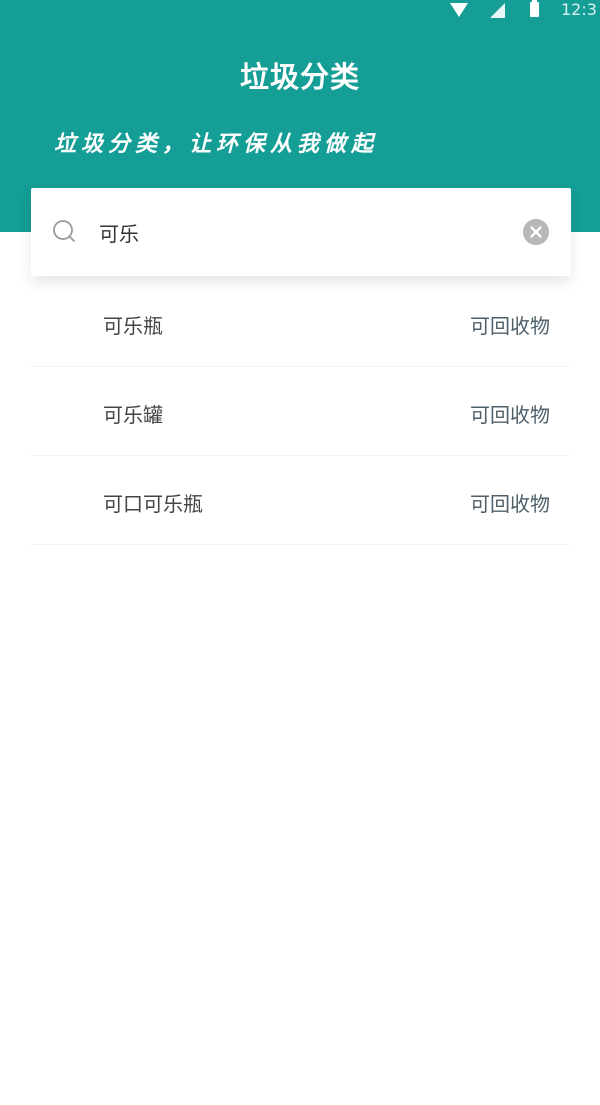  What do you see at coordinates (64, 231) in the screenshot?
I see `search-icon` at bounding box center [64, 231].